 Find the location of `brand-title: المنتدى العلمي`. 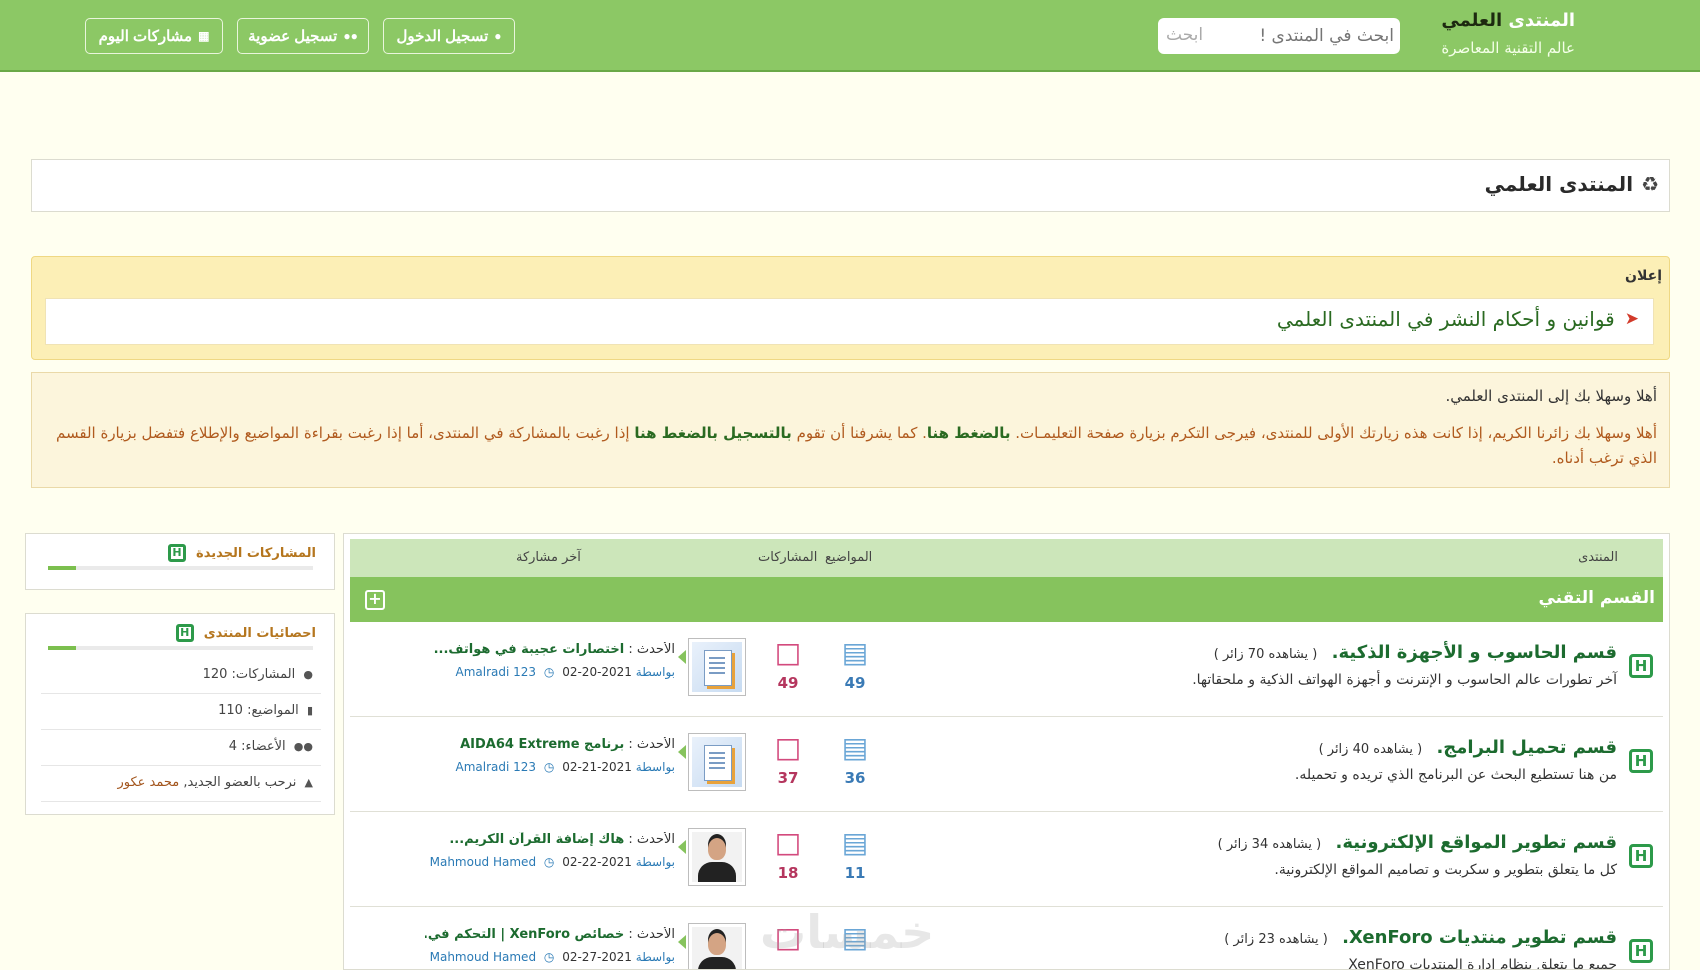

brand-title: المنتدى العلمي is located at coordinates (1508, 20).